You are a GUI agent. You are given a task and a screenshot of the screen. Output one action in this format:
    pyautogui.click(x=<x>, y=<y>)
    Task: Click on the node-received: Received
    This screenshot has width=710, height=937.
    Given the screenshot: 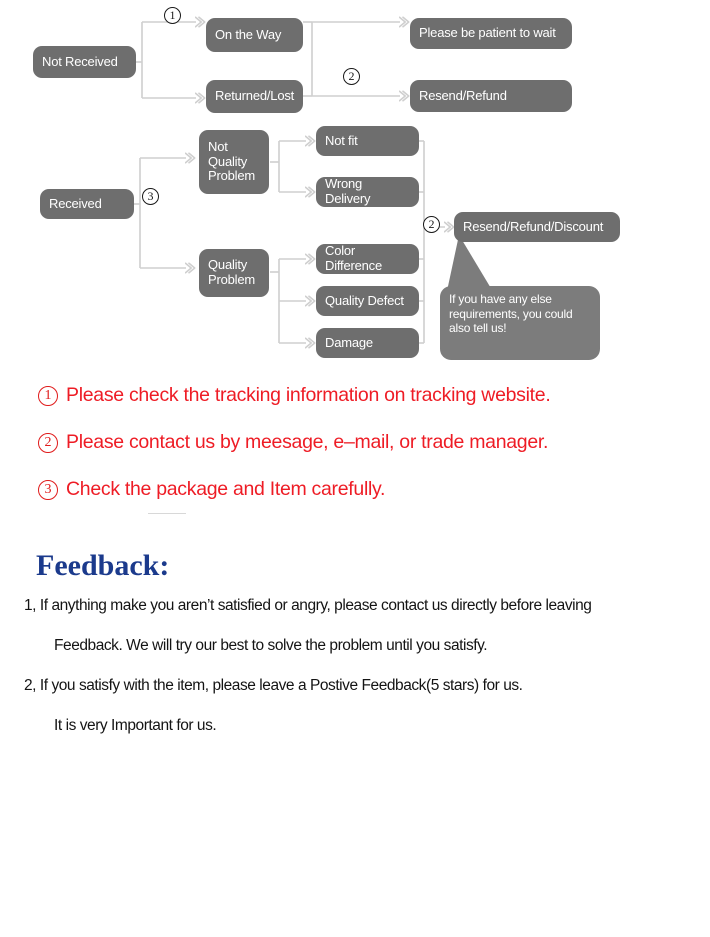 What is the action you would take?
    pyautogui.click(x=87, y=204)
    